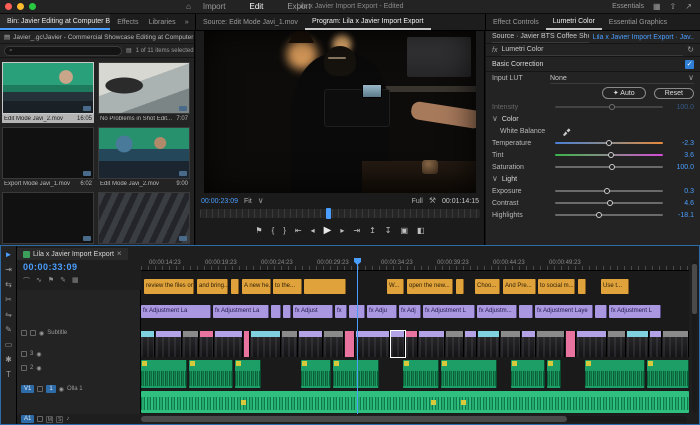  What do you see at coordinates (257, 6) in the screenshot?
I see `tab-edit: Edit` at bounding box center [257, 6].